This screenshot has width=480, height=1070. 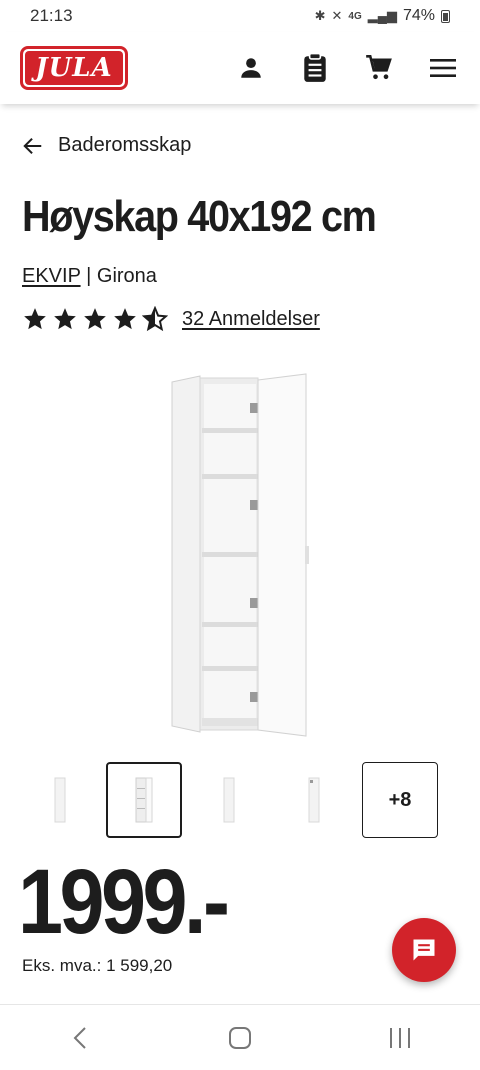 I want to click on back-nav-button, so click(x=80, y=1038).